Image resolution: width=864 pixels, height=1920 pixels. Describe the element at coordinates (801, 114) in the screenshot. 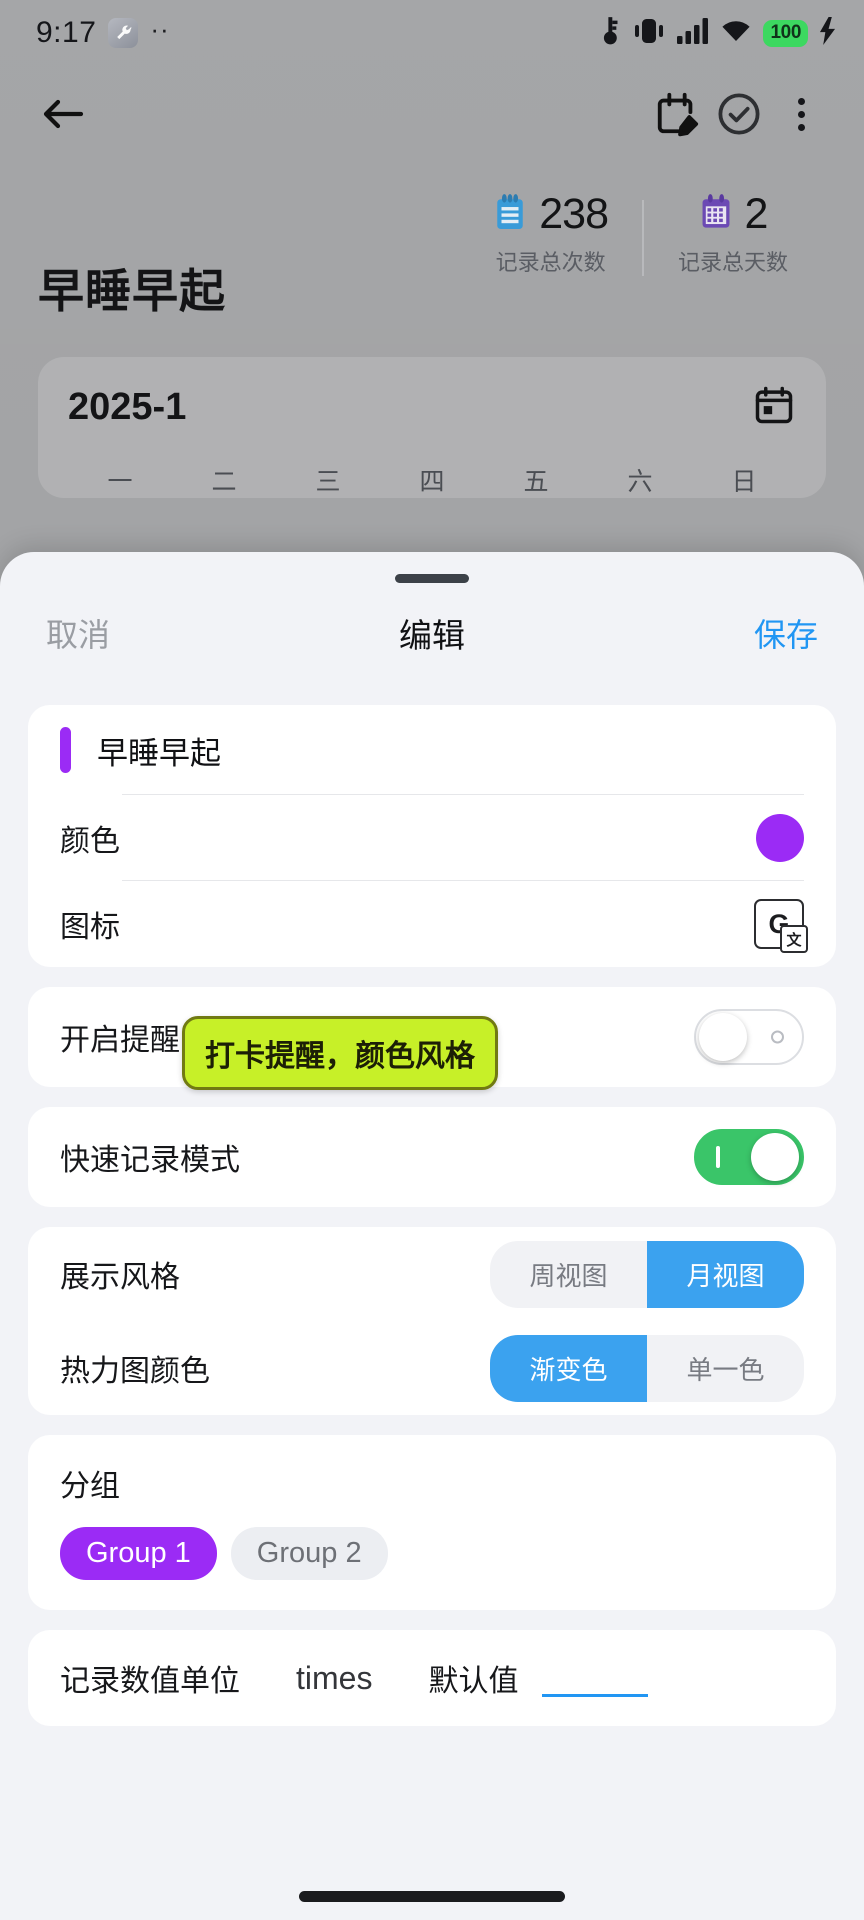

I see `kebab-menu-icon` at that location.